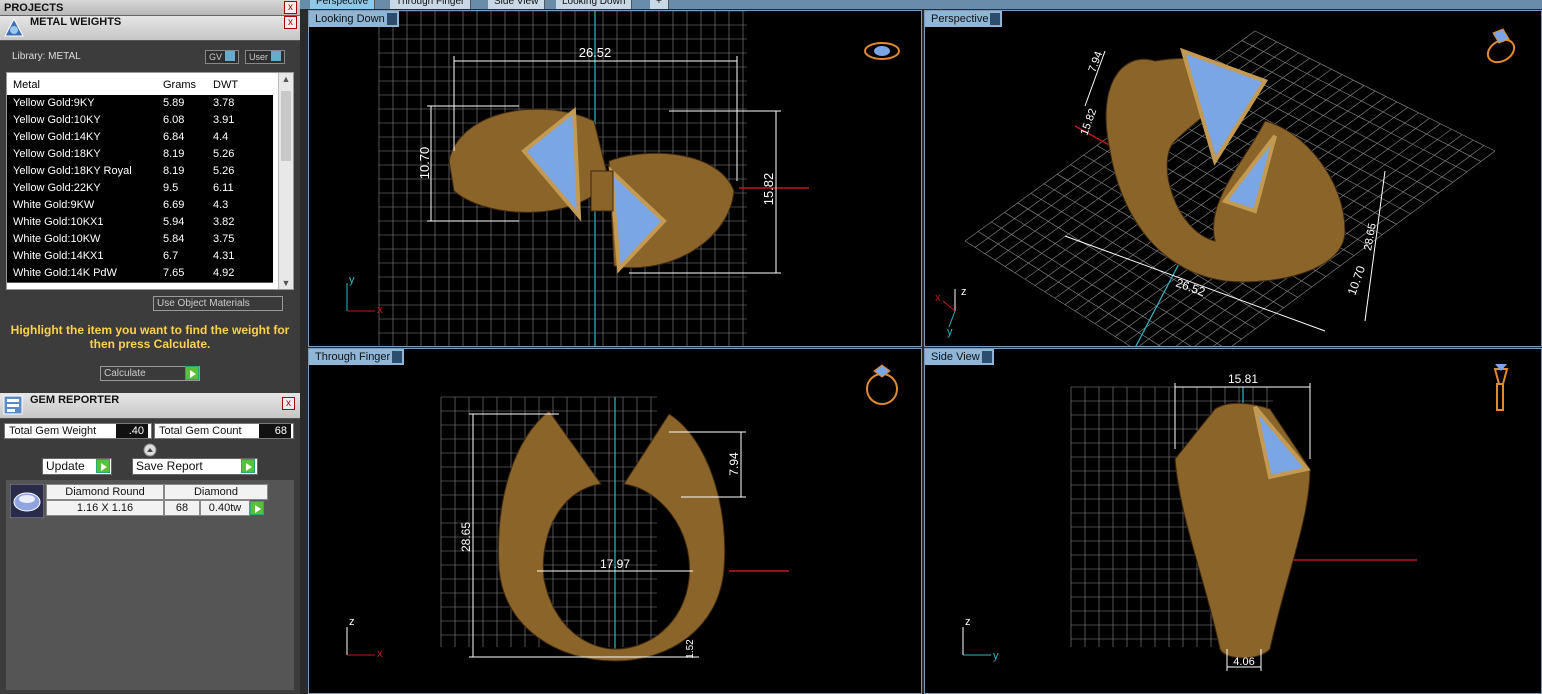 This screenshot has width=1542, height=694. Describe the element at coordinates (290, 22) in the screenshot. I see `metal-weights-close-button: x` at that location.